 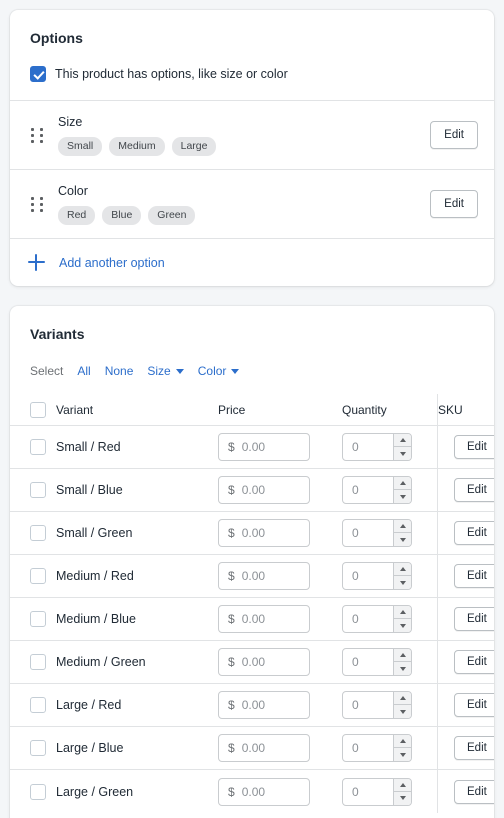 What do you see at coordinates (244, 204) in the screenshot?
I see `option-details-color: Color Red Blue Green` at bounding box center [244, 204].